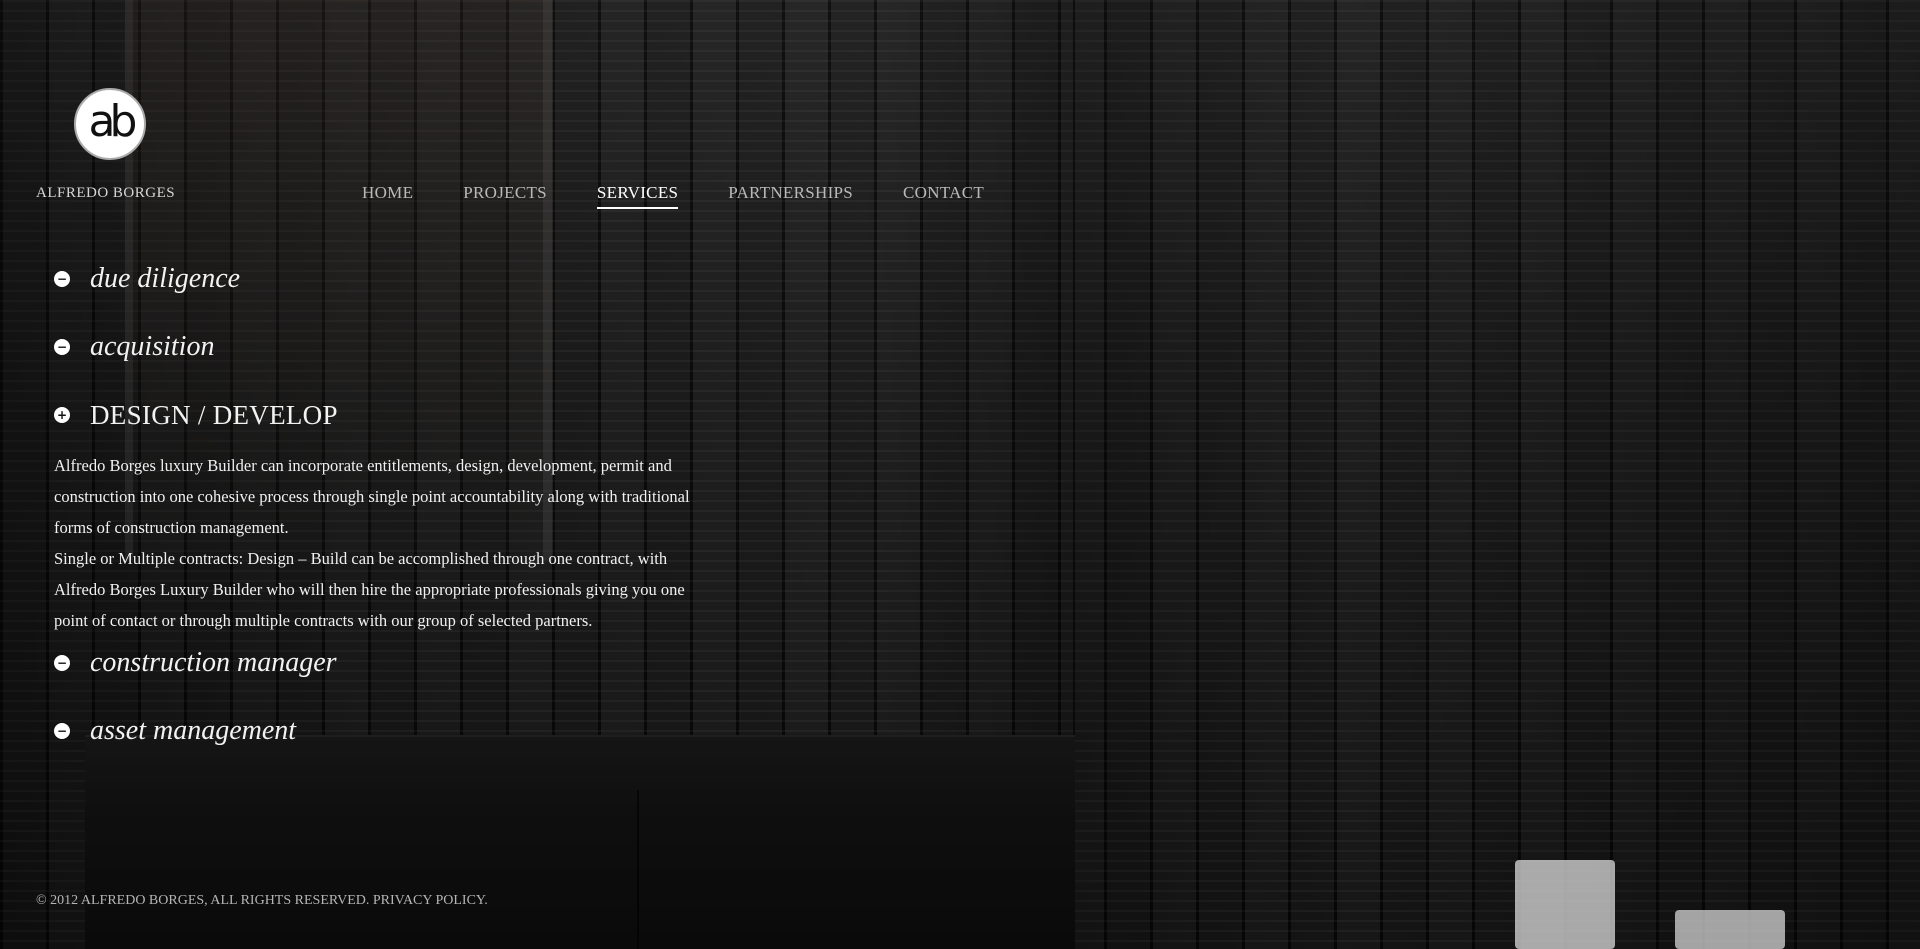  I want to click on service-item: − due diligence, so click(394, 279).